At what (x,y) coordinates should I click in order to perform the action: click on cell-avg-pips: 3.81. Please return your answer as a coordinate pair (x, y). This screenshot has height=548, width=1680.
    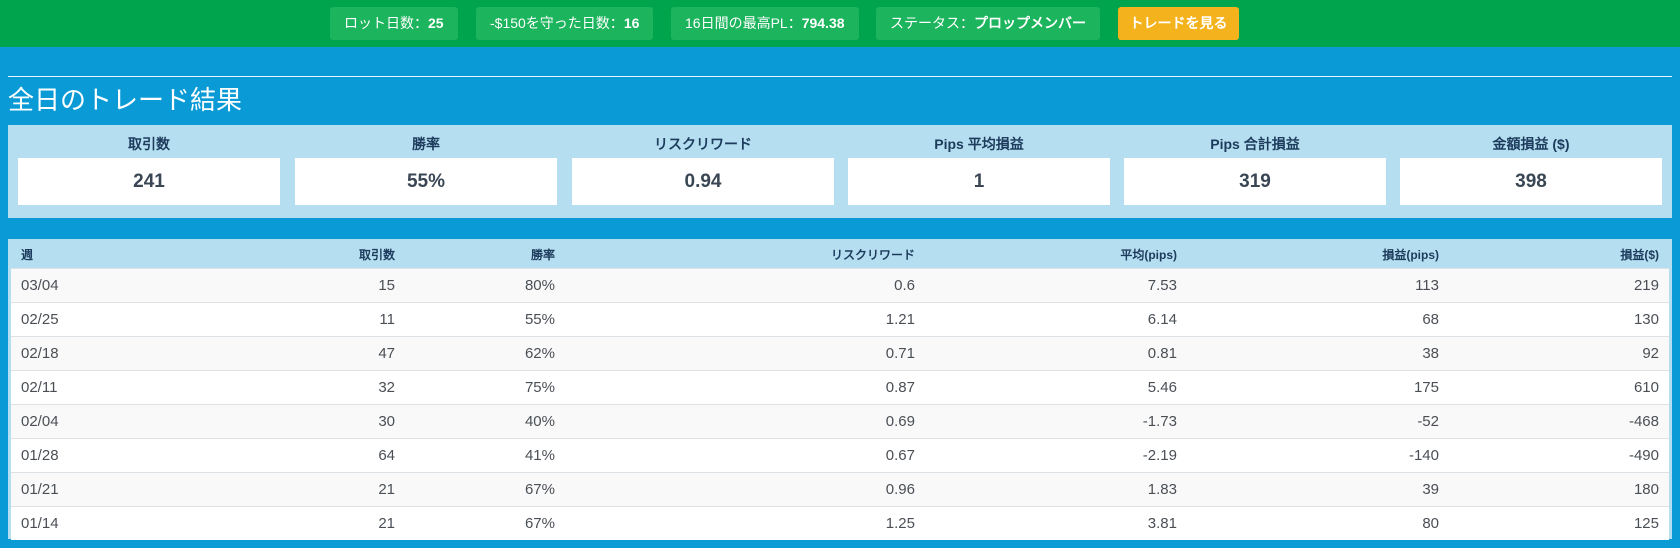
    Looking at the image, I should click on (1056, 522).